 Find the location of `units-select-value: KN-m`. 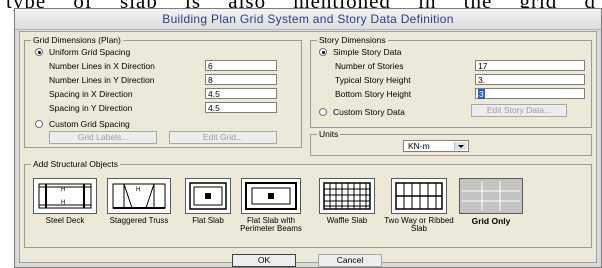

units-select-value: KN-m is located at coordinates (419, 146).